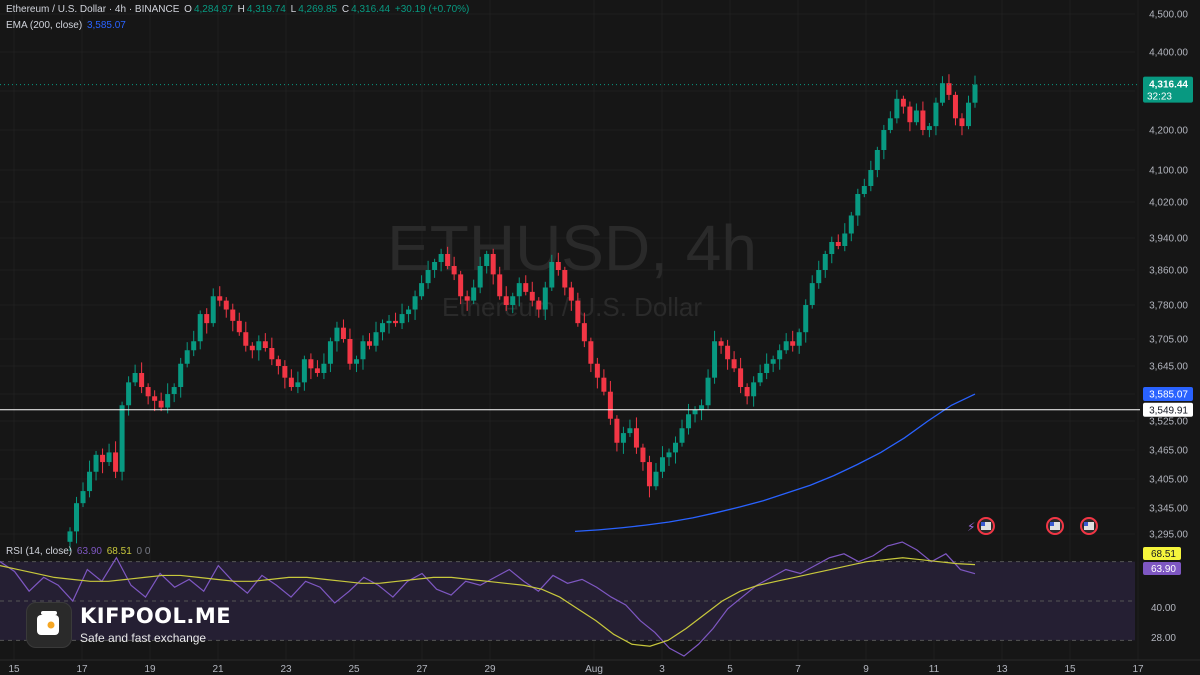  I want to click on time-tick-label: 25, so click(354, 669).